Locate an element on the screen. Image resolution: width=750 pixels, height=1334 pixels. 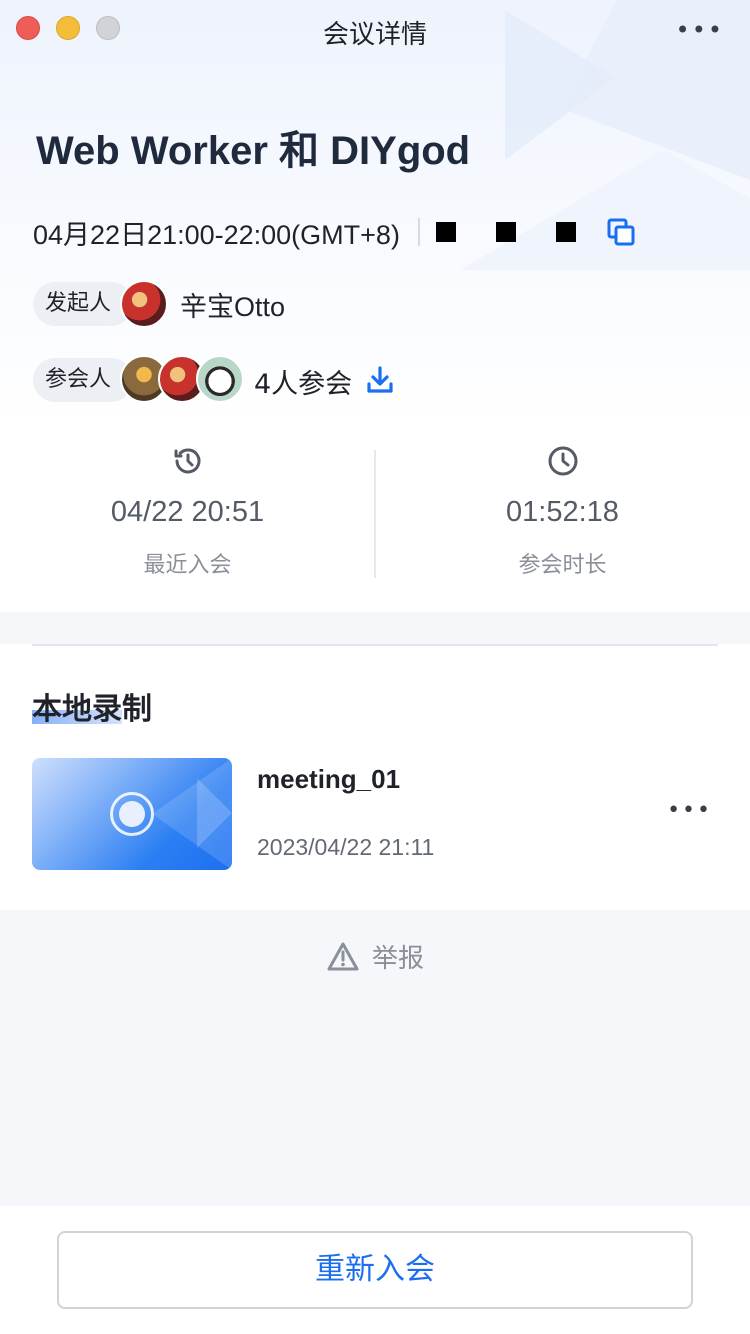
recording-file-name: meeting_01 is located at coordinates (328, 779).